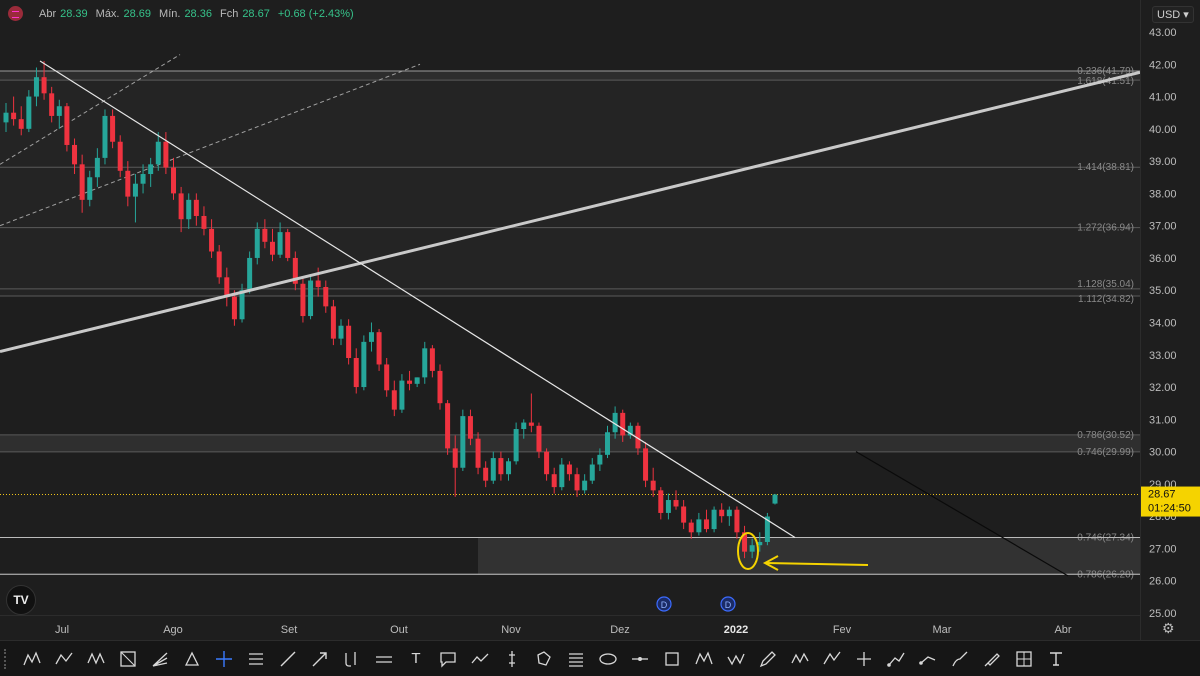  I want to click on horizontal-ray-icon, so click(640, 659).